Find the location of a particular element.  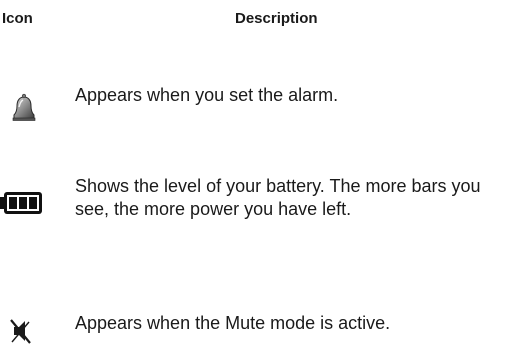

row-description: Appears when you set the alarm. is located at coordinates (207, 95).